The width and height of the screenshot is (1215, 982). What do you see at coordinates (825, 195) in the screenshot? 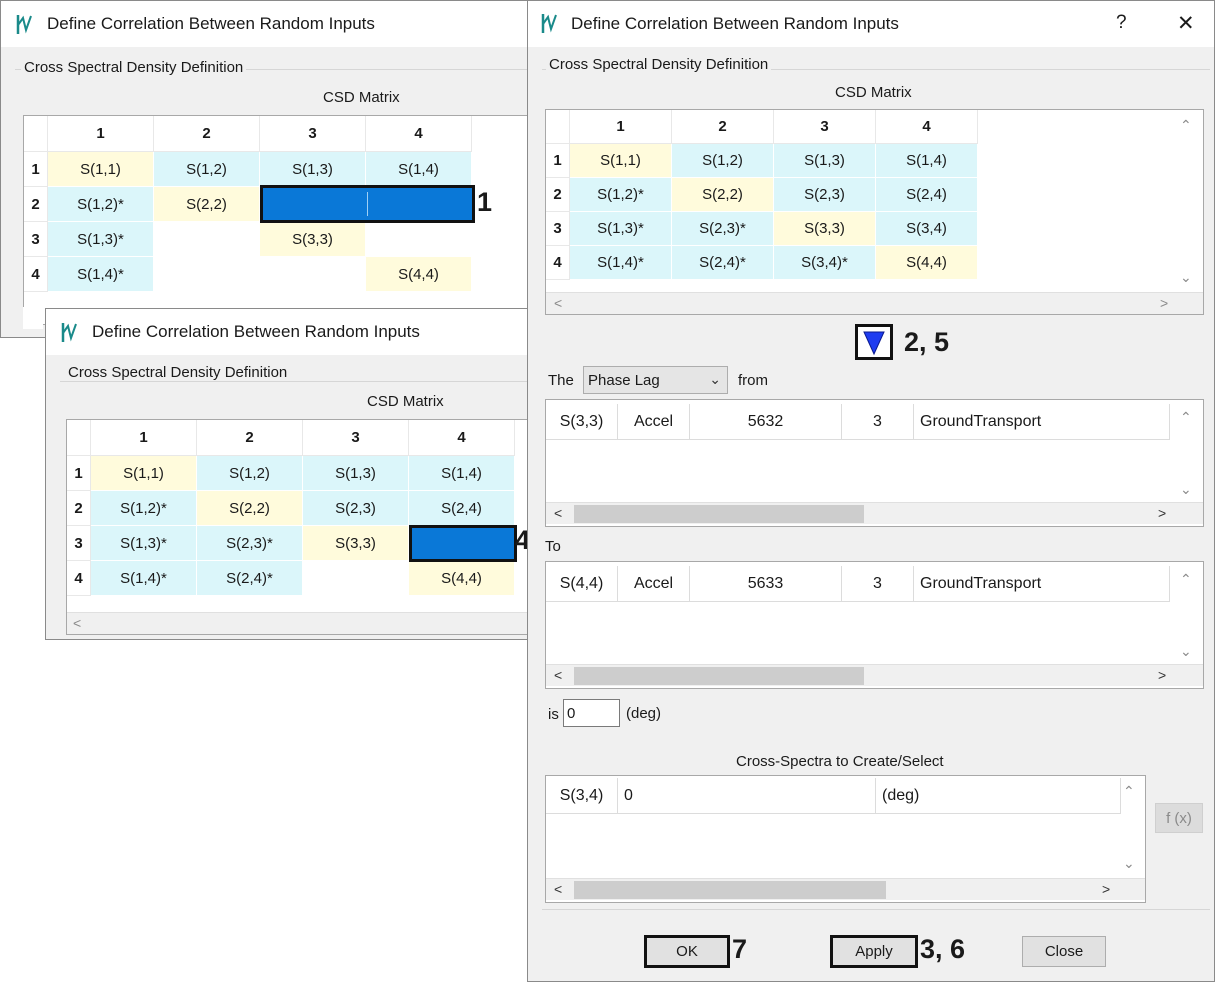
I see `matrix-cell: S(2,3)` at bounding box center [825, 195].